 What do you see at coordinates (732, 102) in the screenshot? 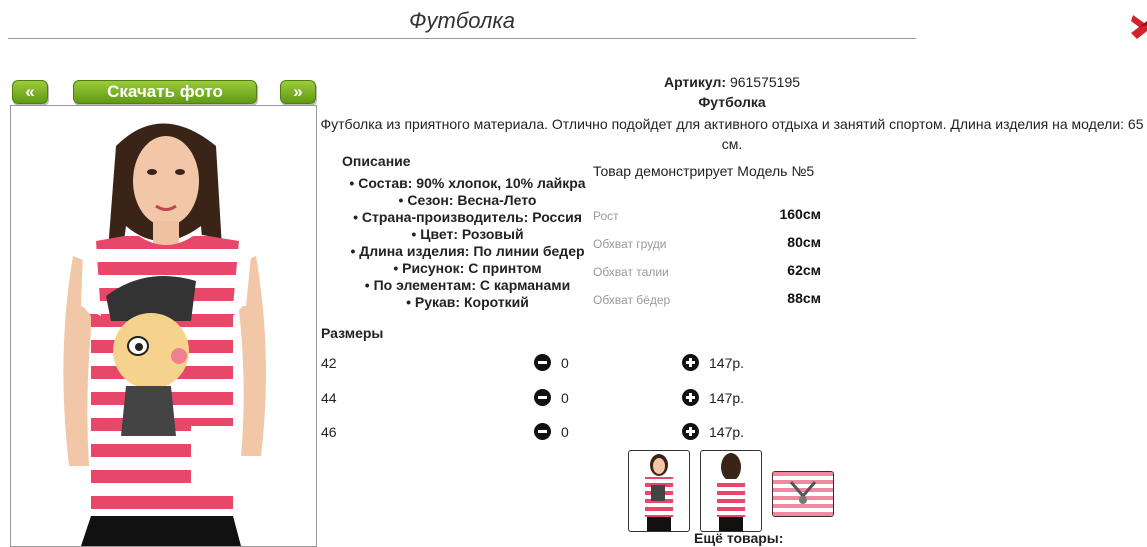
I see `product-name: Футболка` at bounding box center [732, 102].